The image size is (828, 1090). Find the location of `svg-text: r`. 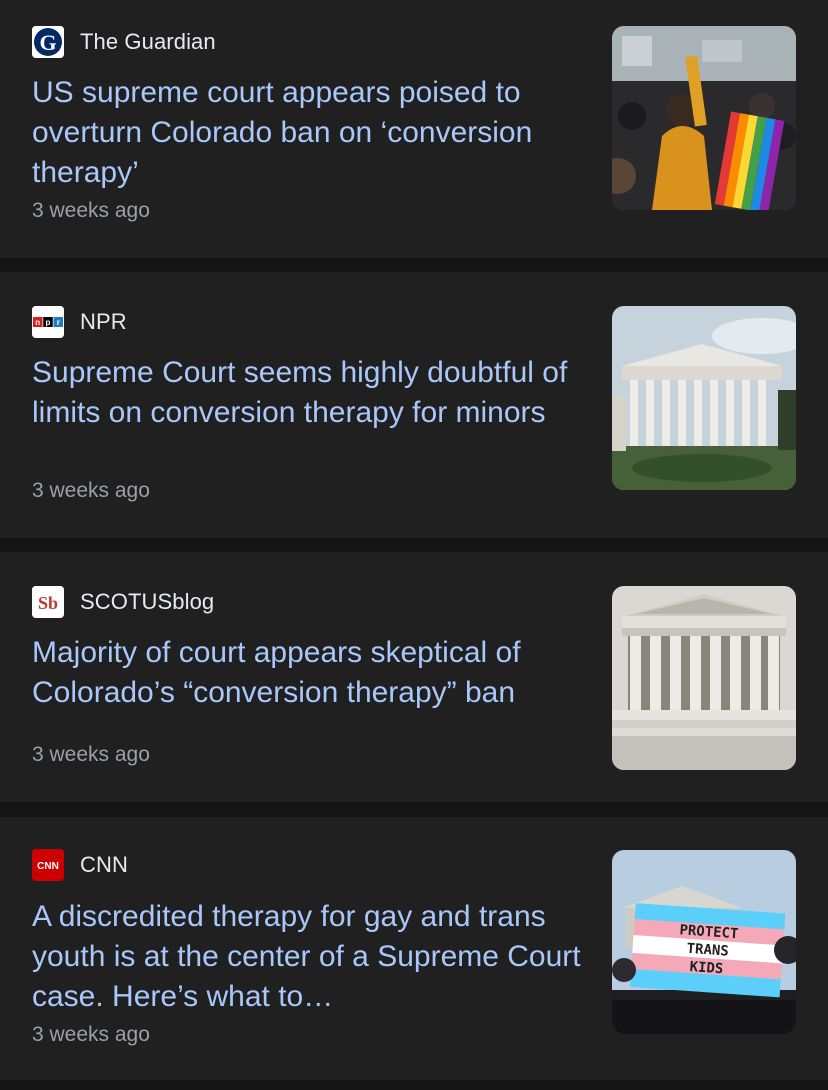

svg-text: r is located at coordinates (58, 322).